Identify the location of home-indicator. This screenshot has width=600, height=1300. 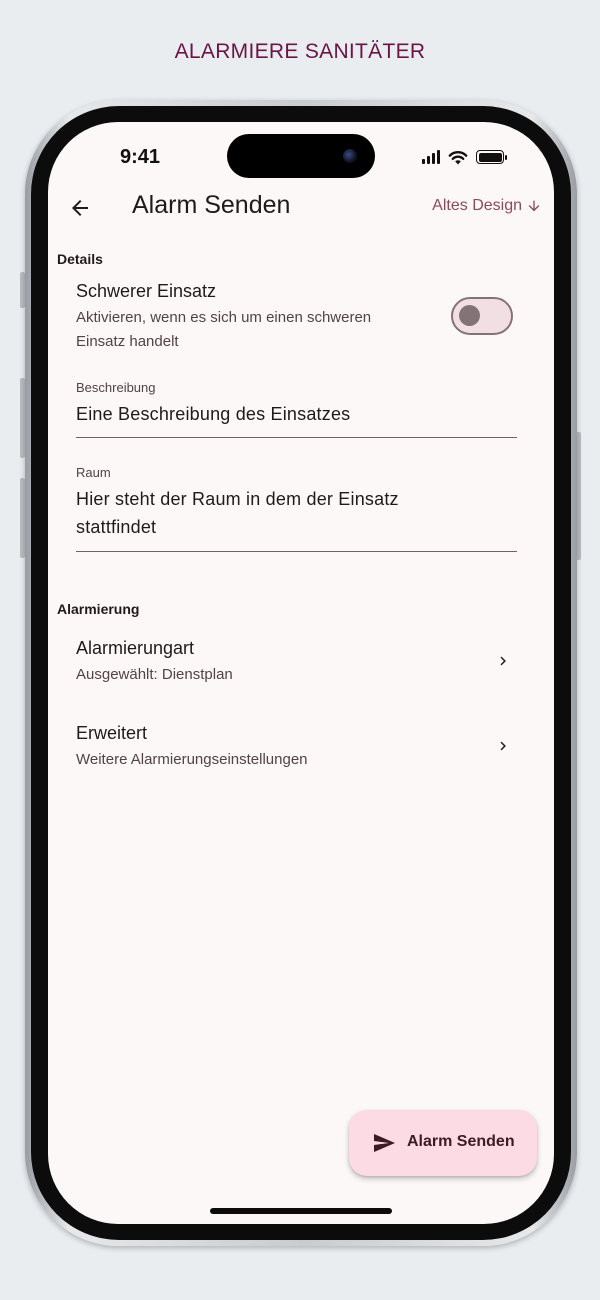
(301, 1211).